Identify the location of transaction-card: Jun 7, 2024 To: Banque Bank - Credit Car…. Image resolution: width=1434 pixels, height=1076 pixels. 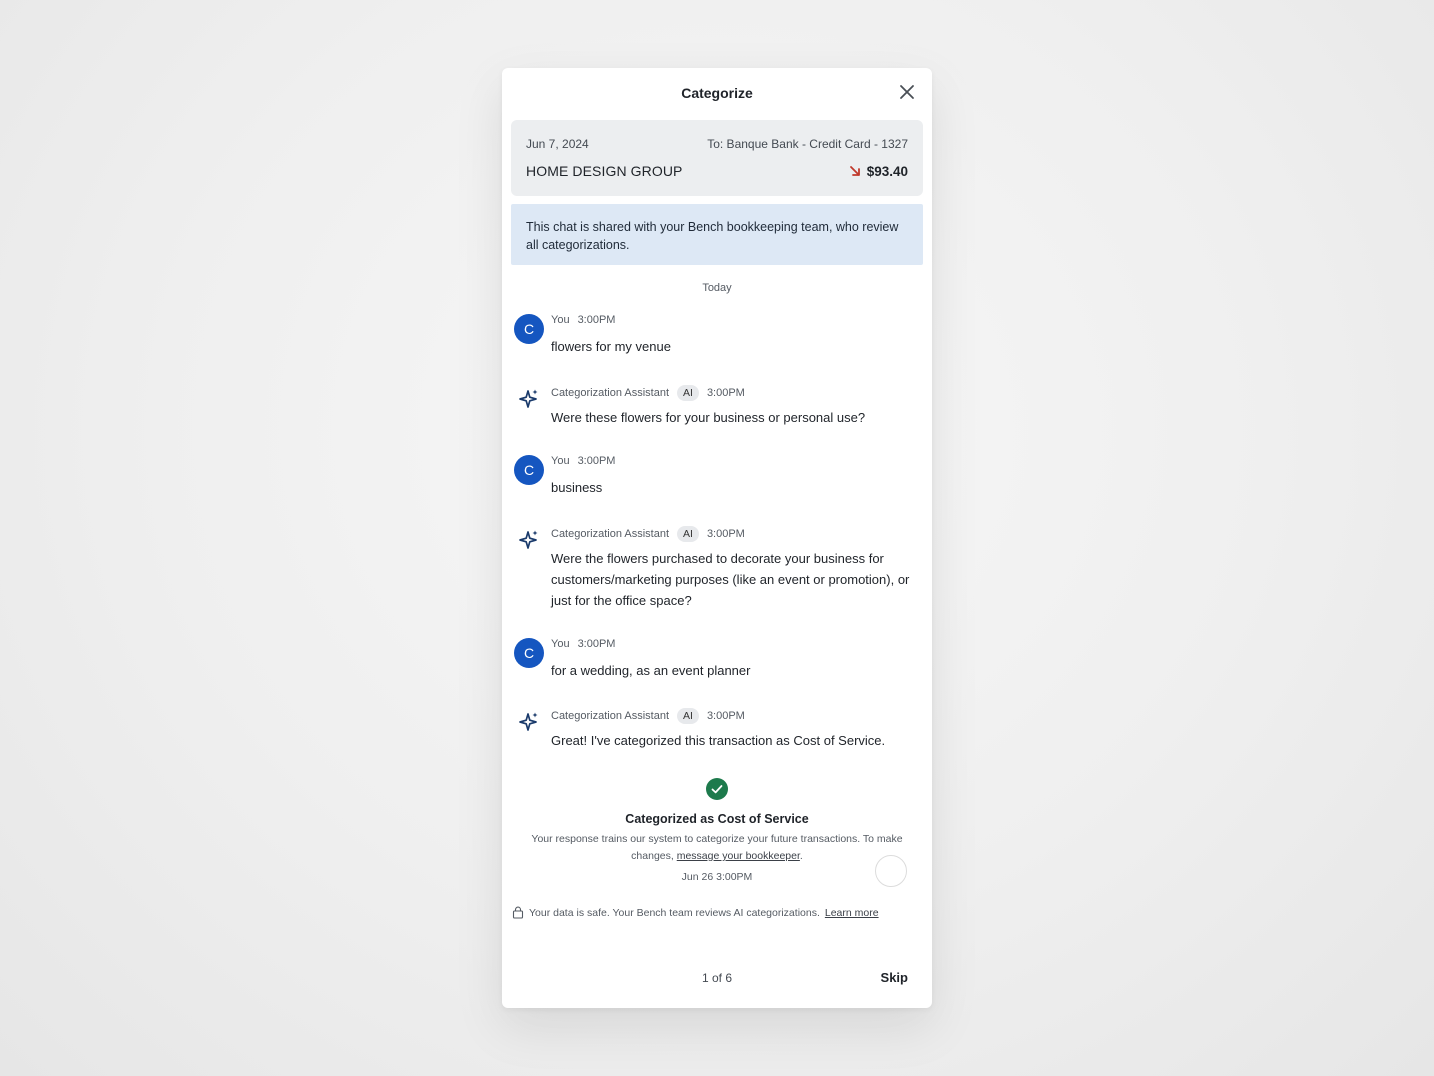
(717, 158).